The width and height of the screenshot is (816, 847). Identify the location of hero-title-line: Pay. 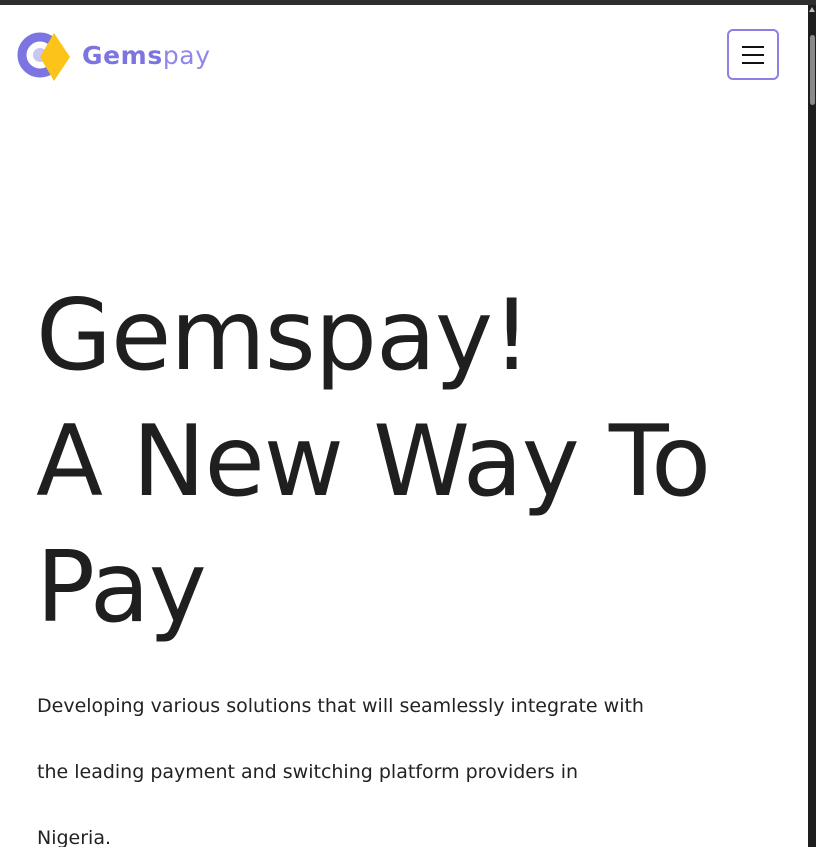
(121, 588).